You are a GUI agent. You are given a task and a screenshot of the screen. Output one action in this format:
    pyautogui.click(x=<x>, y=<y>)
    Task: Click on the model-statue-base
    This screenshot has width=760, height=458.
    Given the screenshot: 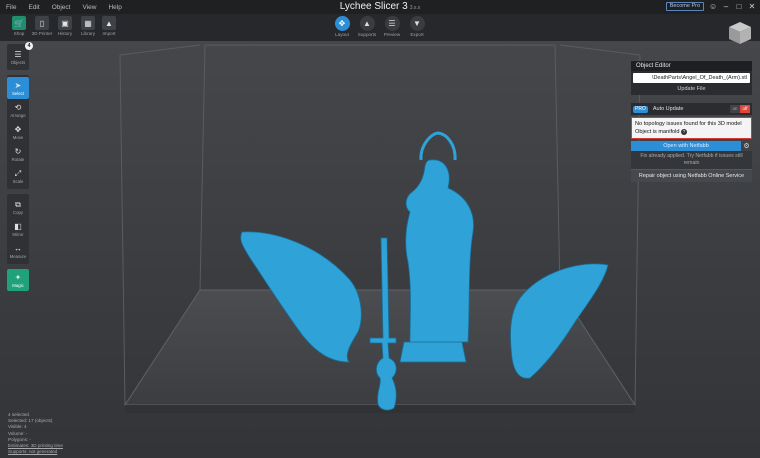 What is the action you would take?
    pyautogui.click(x=433, y=352)
    